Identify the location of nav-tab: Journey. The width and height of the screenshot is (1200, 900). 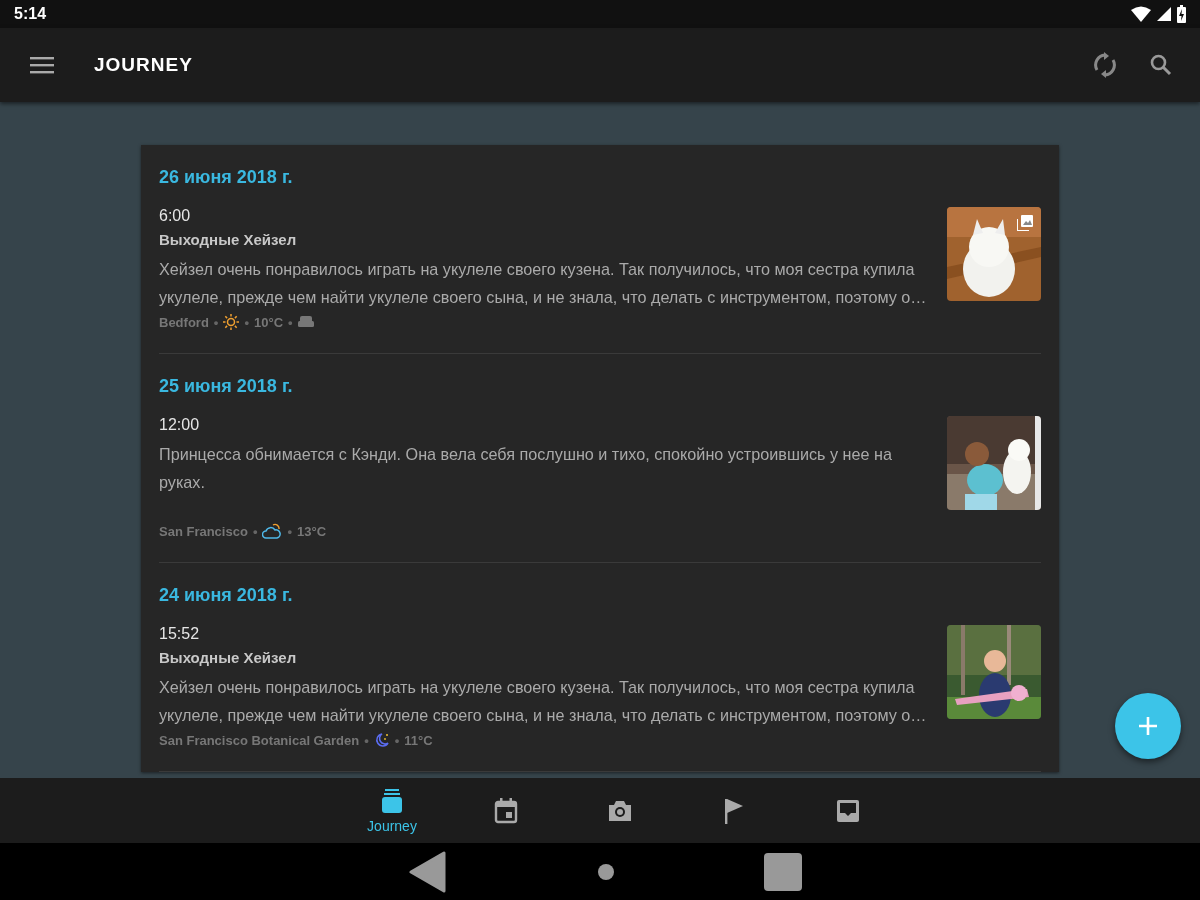
(392, 810).